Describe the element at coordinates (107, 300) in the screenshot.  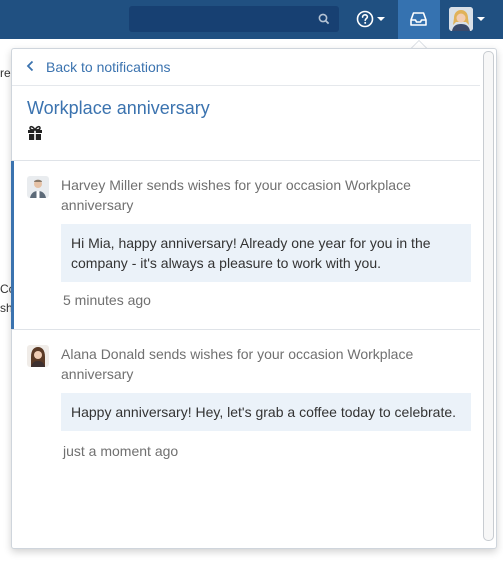
I see `notification-time: 5 minutes ago` at that location.